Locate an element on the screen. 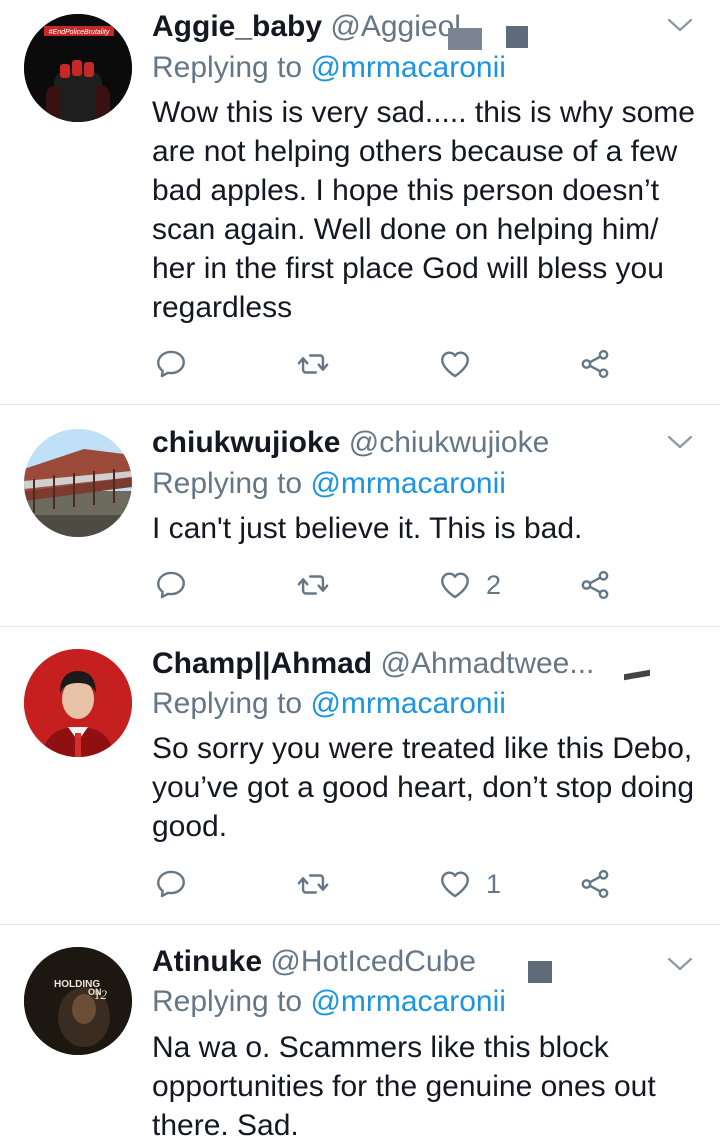  like-button is located at coordinates (462, 364).